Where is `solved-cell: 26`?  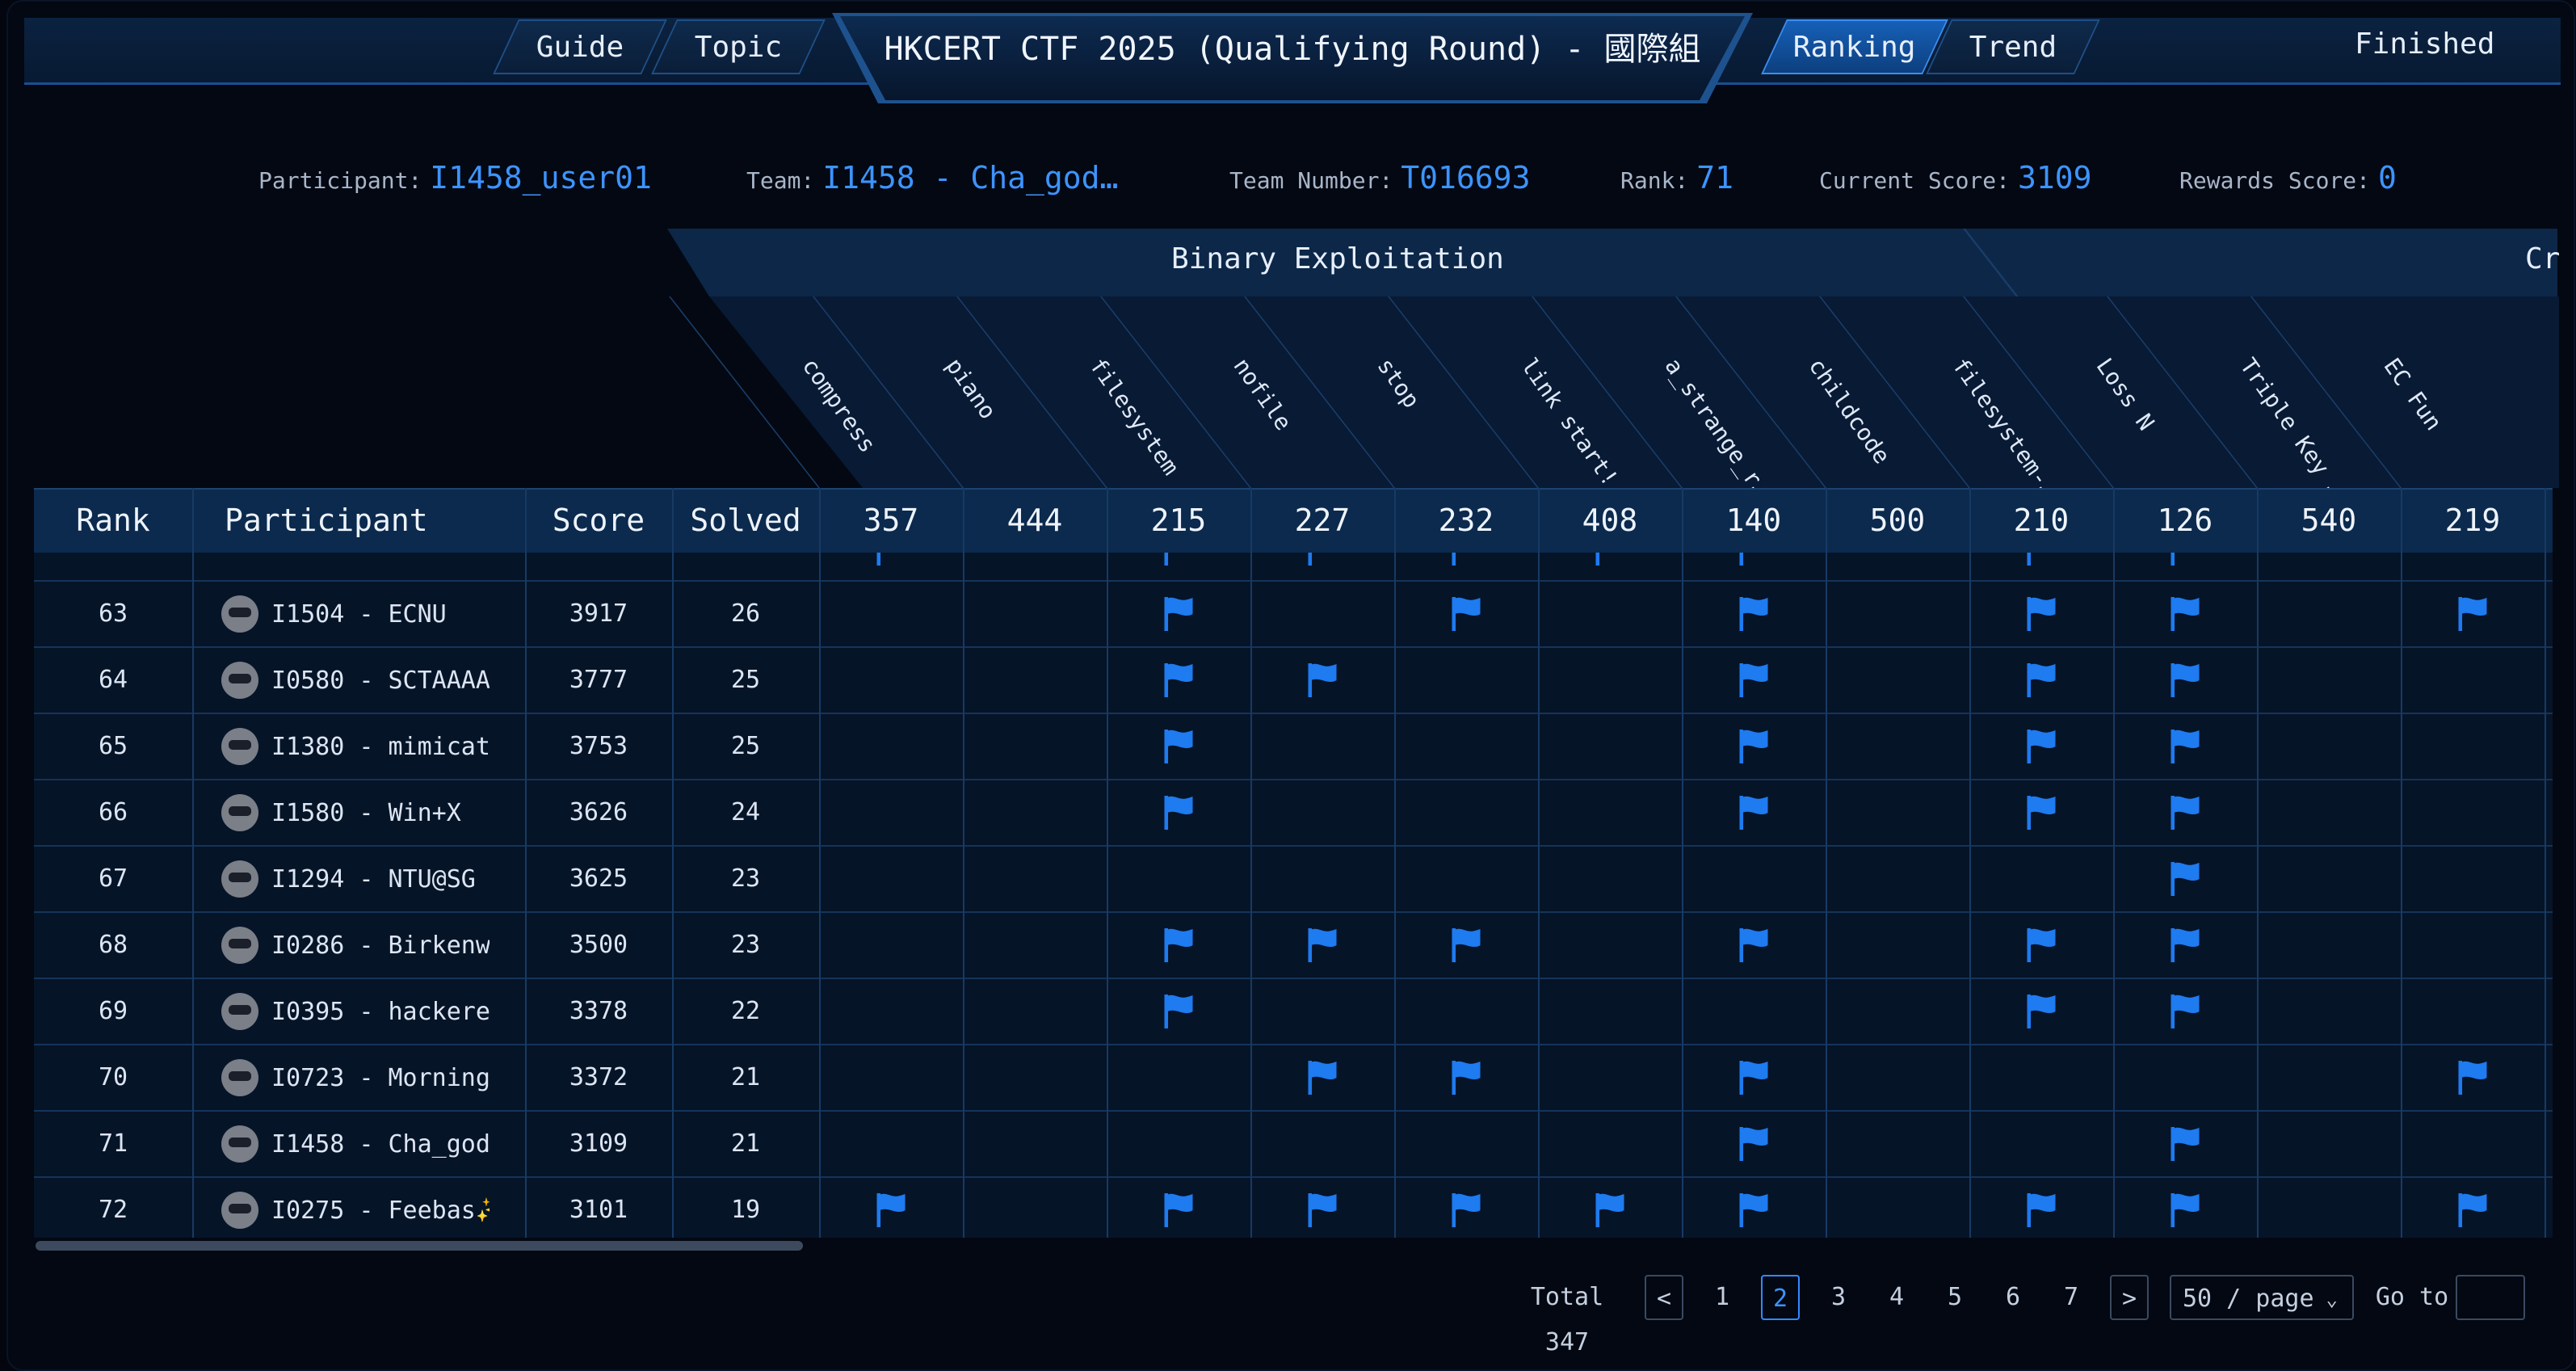
solved-cell: 26 is located at coordinates (746, 613).